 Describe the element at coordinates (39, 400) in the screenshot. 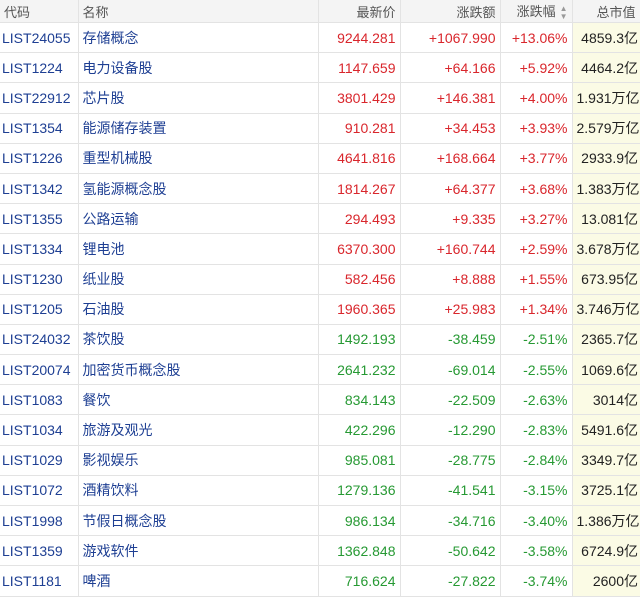

I see `row-code: LIST1083` at that location.